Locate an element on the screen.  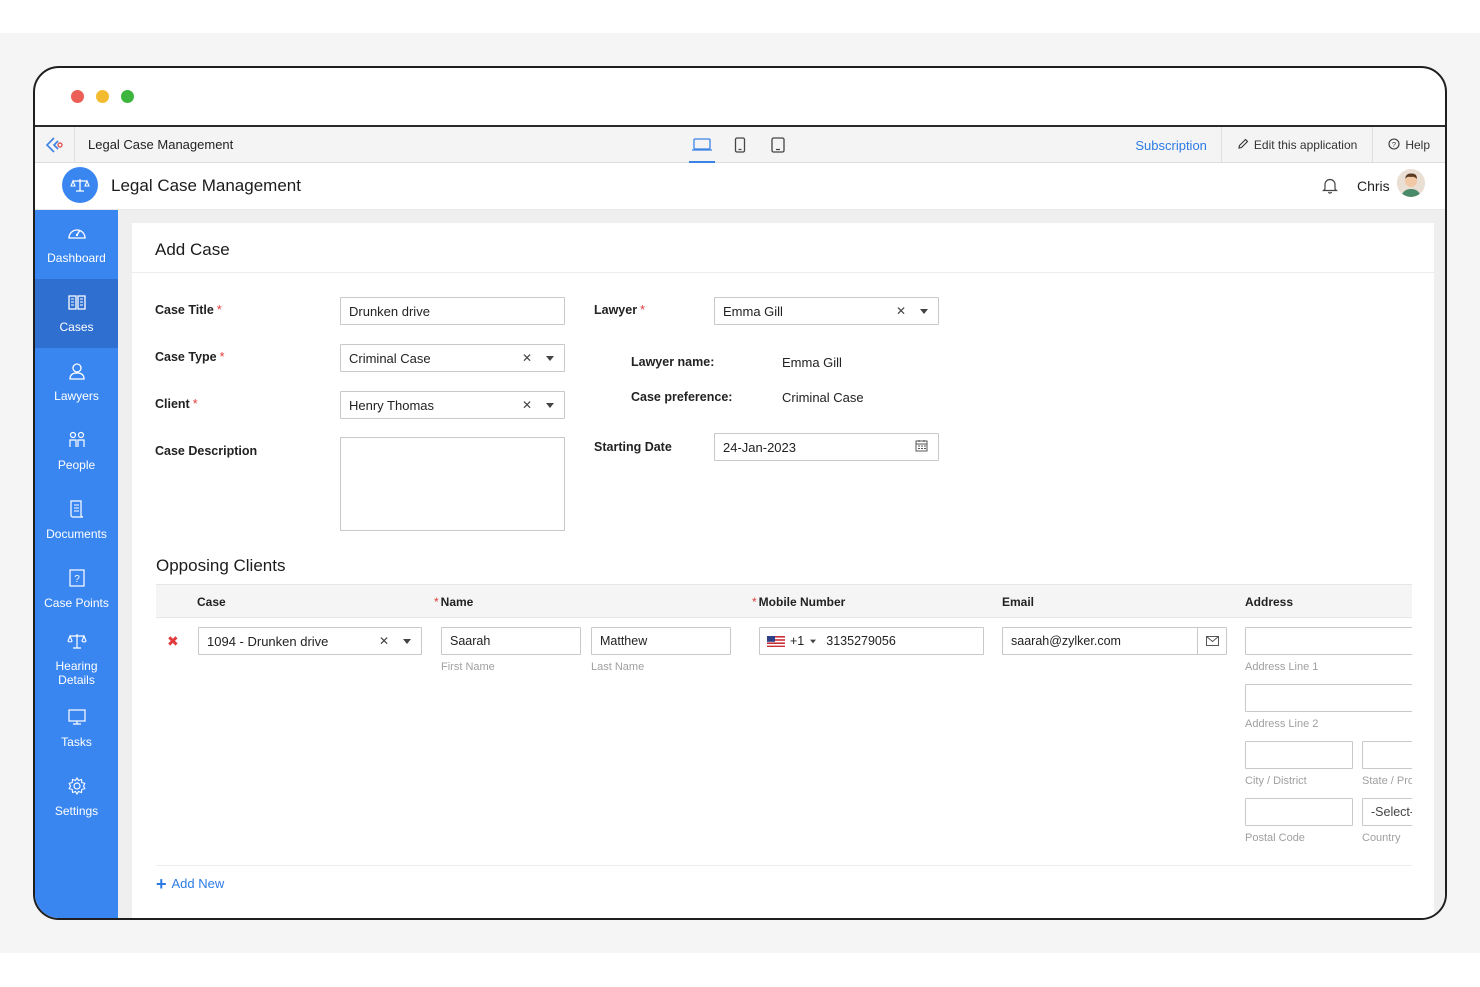
sidebar-item-dashboard: Dashboard is located at coordinates (76, 244).